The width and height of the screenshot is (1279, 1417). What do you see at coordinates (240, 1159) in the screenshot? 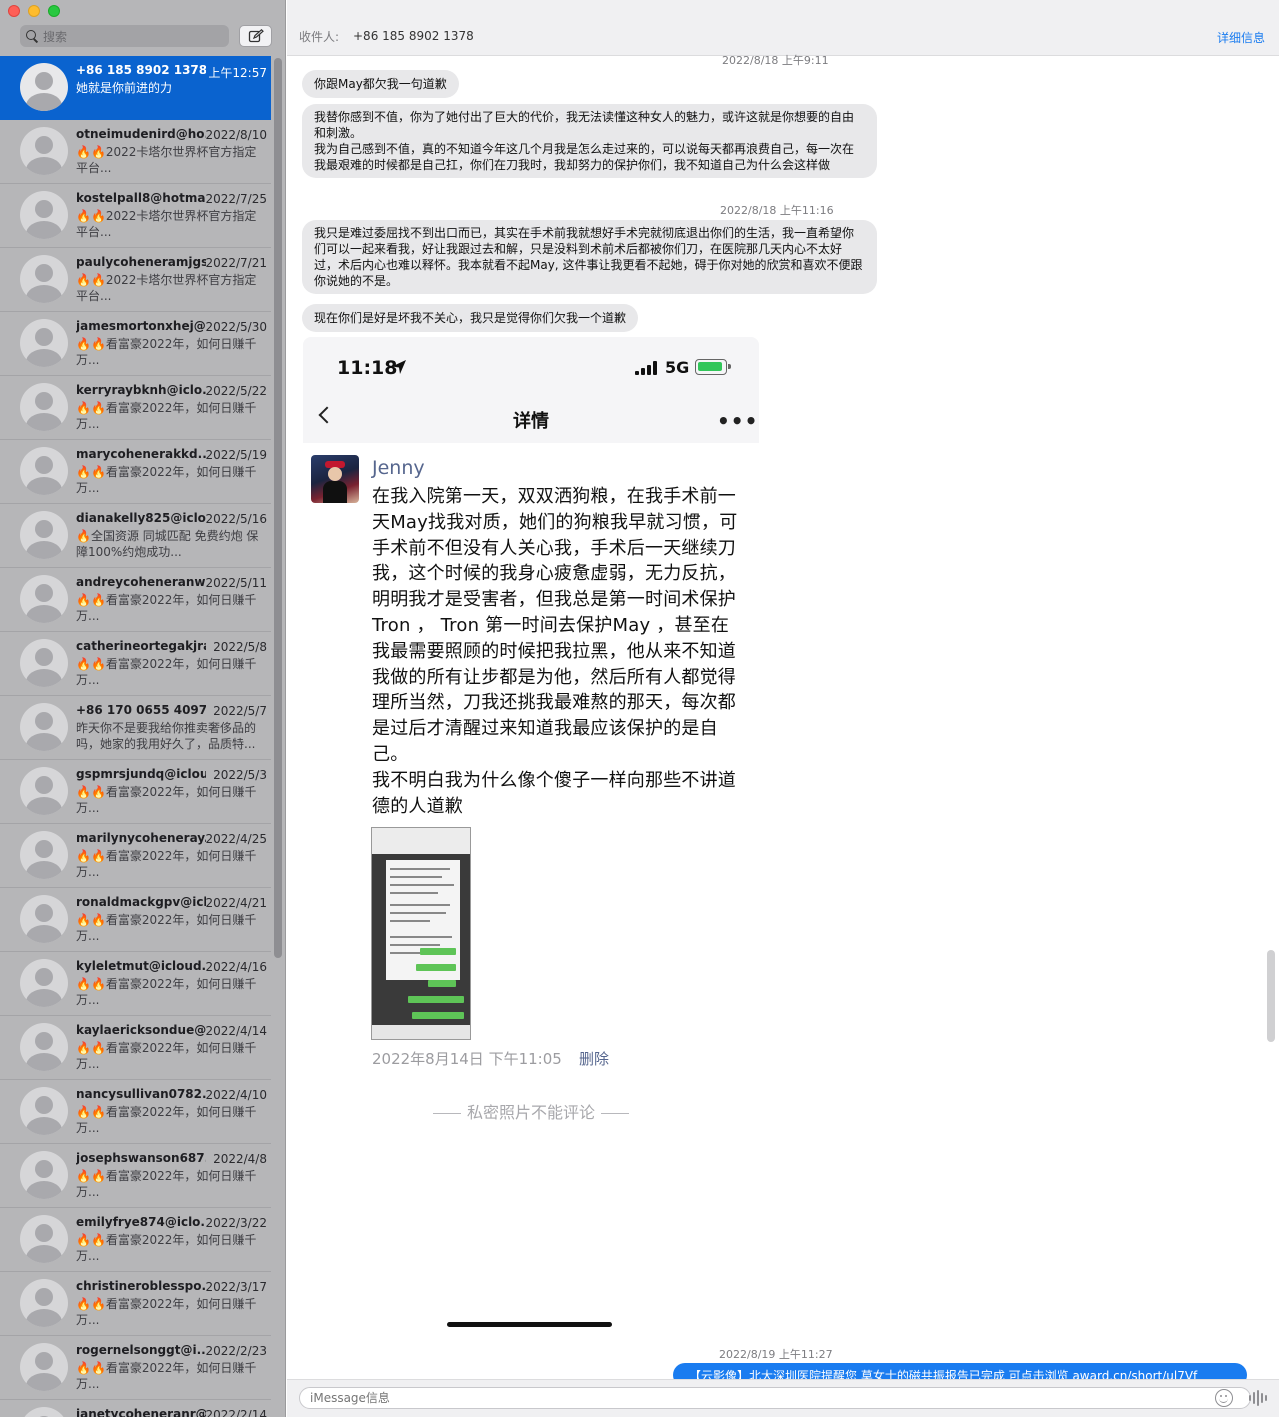
I see `conversation-date: 2022/4/8` at bounding box center [240, 1159].